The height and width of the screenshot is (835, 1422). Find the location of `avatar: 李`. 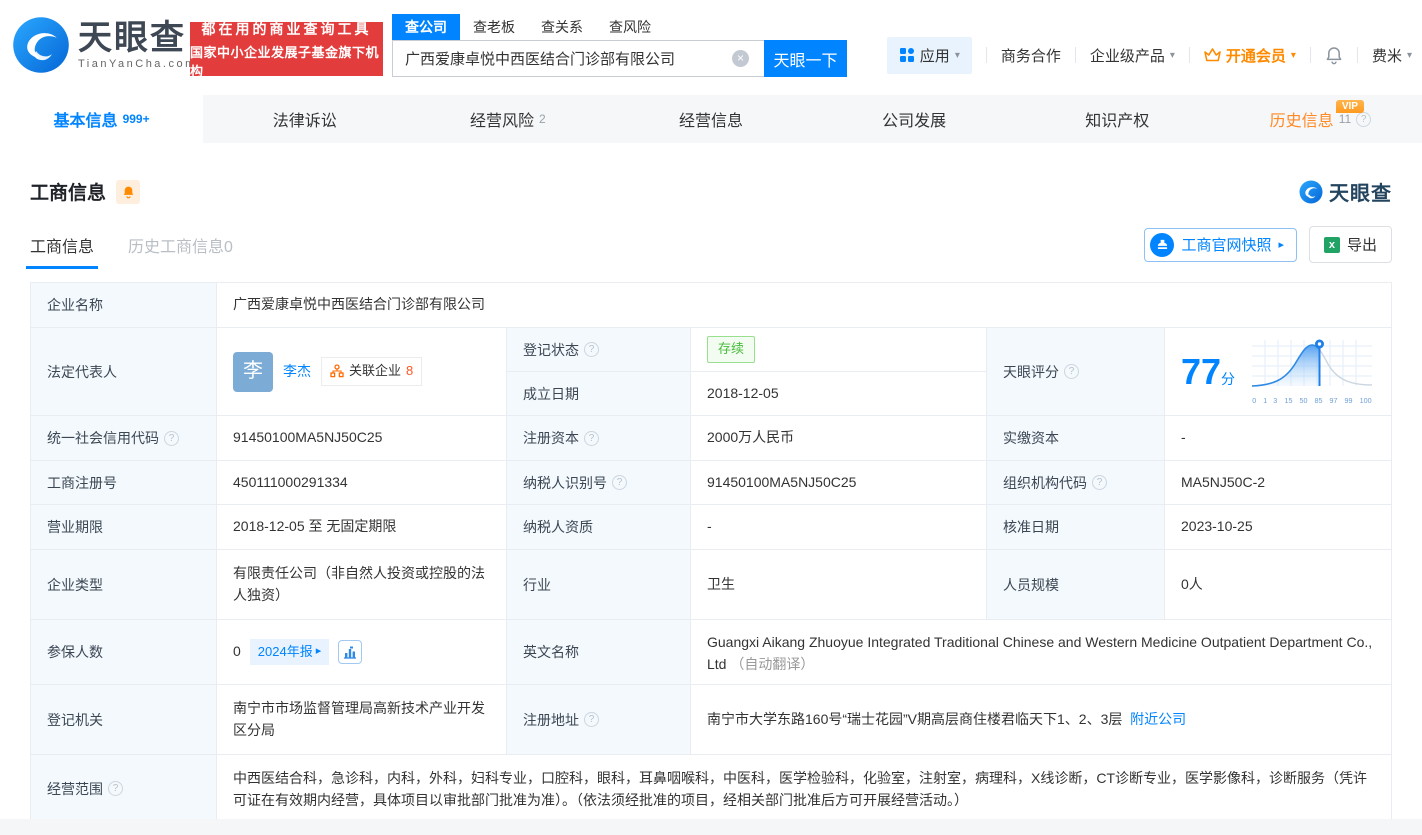

avatar: 李 is located at coordinates (253, 371).